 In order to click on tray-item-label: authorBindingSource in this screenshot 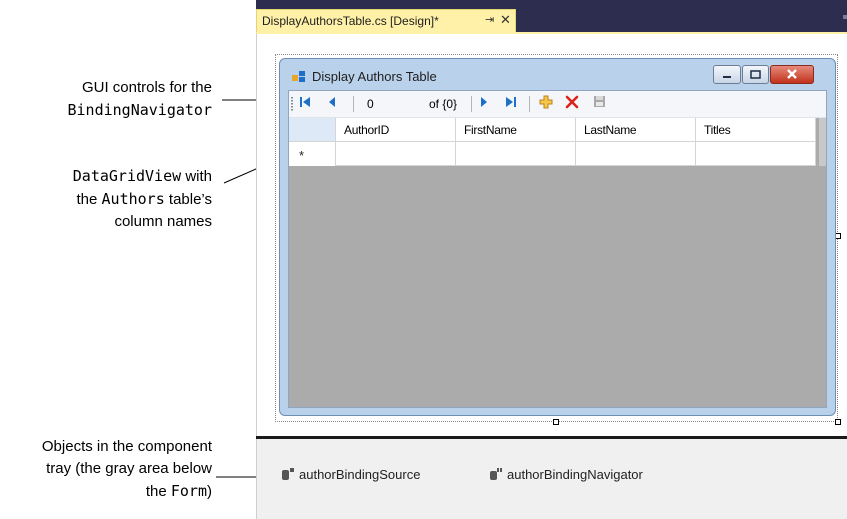, I will do `click(360, 474)`.